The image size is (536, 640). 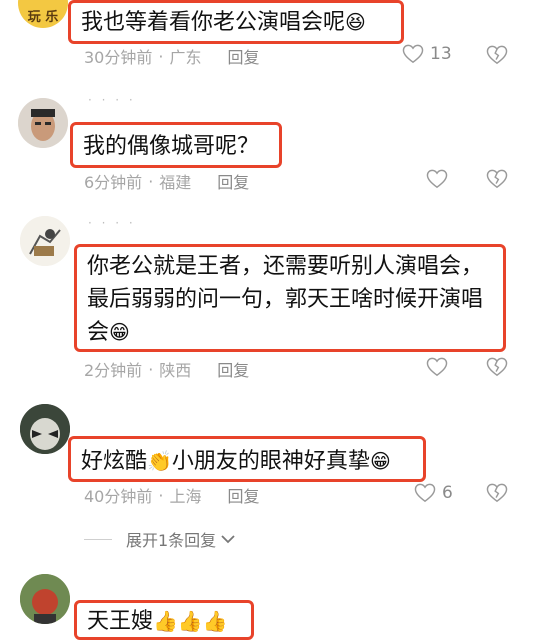 I want to click on like-button: 13, so click(x=427, y=54).